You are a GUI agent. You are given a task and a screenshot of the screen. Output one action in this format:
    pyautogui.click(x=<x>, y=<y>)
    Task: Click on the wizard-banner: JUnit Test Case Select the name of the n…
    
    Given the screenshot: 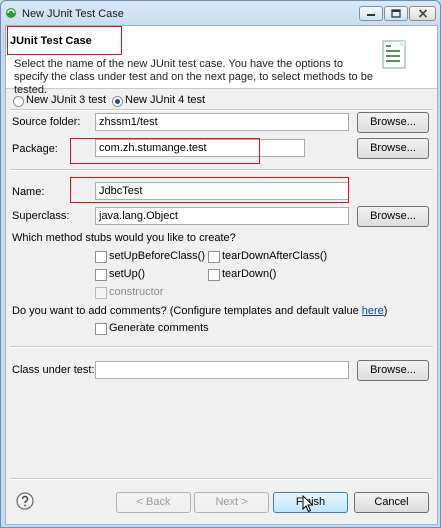 What is the action you would take?
    pyautogui.click(x=221, y=61)
    